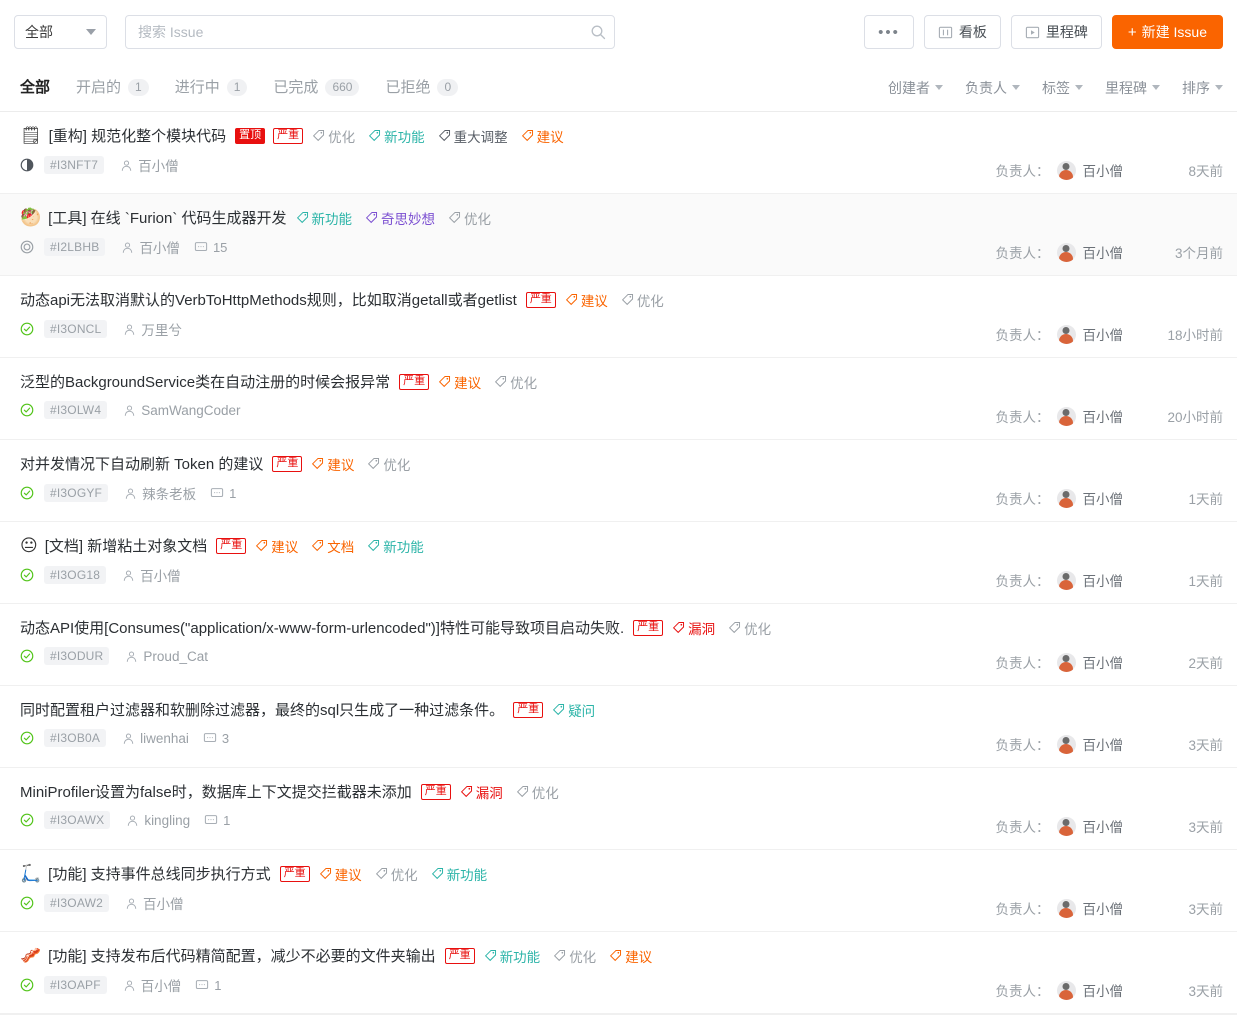 This screenshot has height=1033, width=1237. Describe the element at coordinates (159, 873) in the screenshot. I see `issue-title: [功能] 支持事件总线同步执行方式` at that location.